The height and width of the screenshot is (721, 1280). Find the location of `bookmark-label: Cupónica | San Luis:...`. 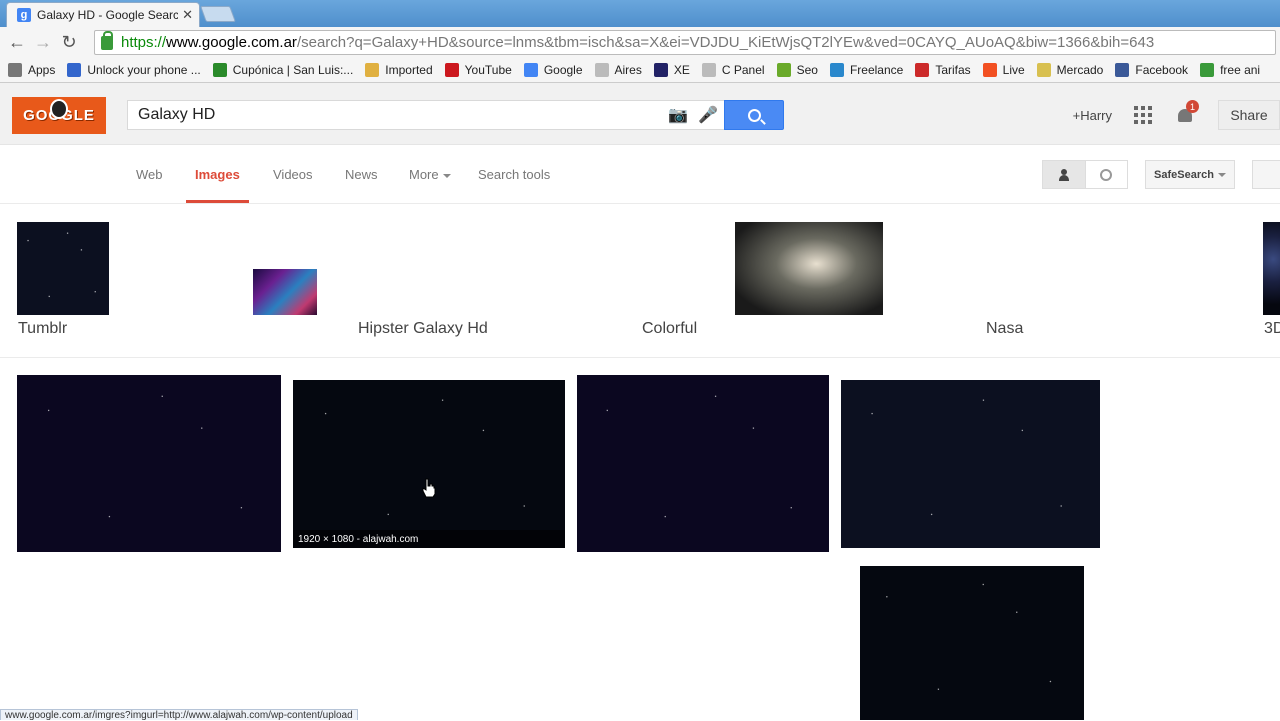

bookmark-label: Cupónica | San Luis:... is located at coordinates (293, 70).